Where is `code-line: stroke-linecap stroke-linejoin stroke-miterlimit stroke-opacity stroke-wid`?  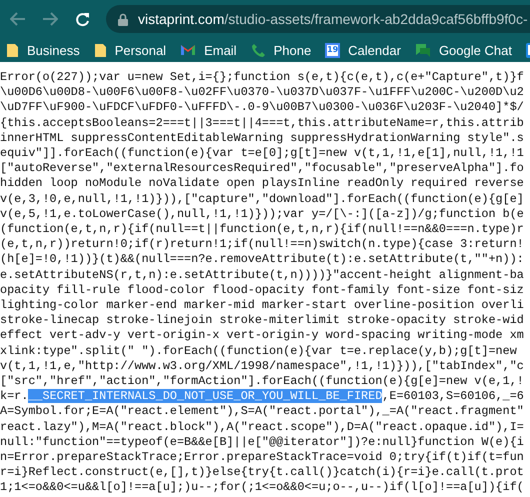 code-line: stroke-linecap stroke-linejoin stroke-miterlimit stroke-opacity stroke-wid is located at coordinates (262, 320).